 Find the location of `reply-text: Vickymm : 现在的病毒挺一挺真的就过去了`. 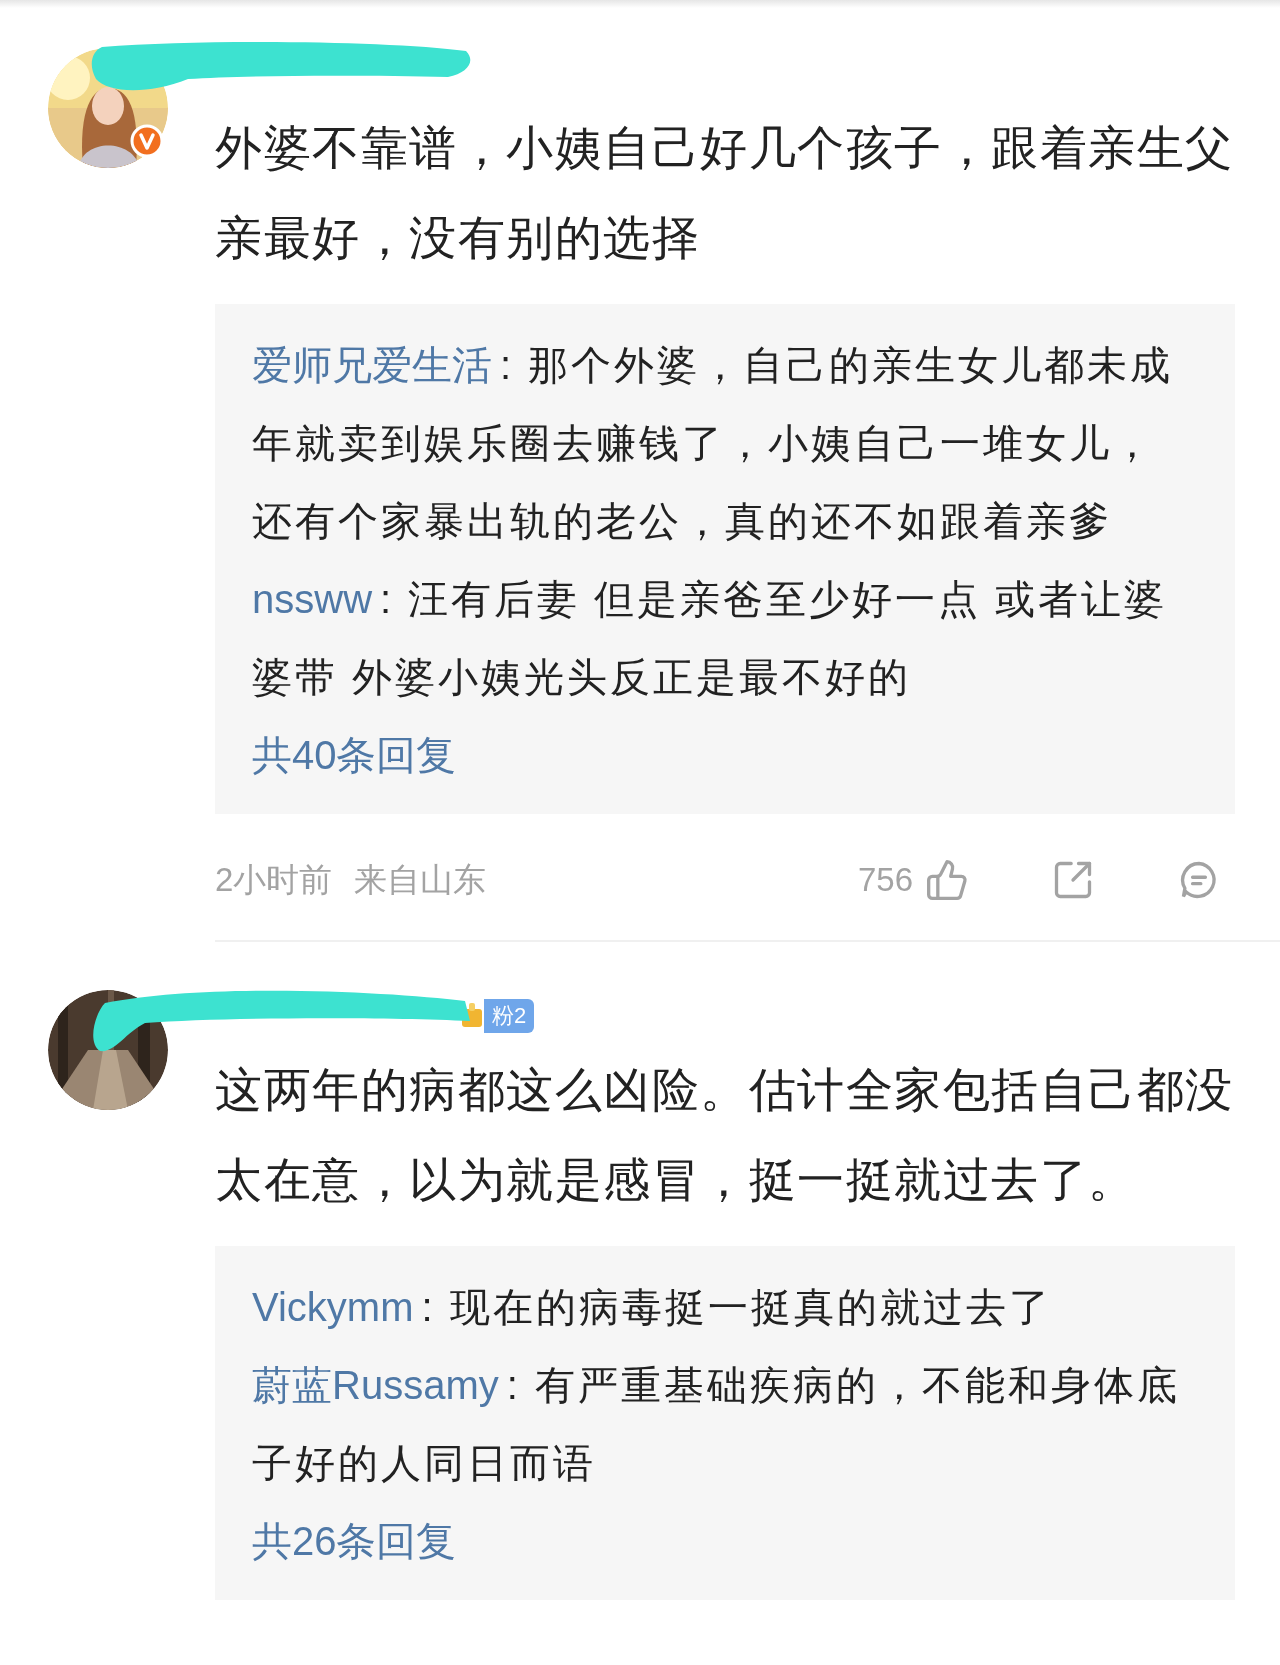

reply-text: Vickymm : 现在的病毒挺一挺真的就过去了 is located at coordinates (652, 1307).